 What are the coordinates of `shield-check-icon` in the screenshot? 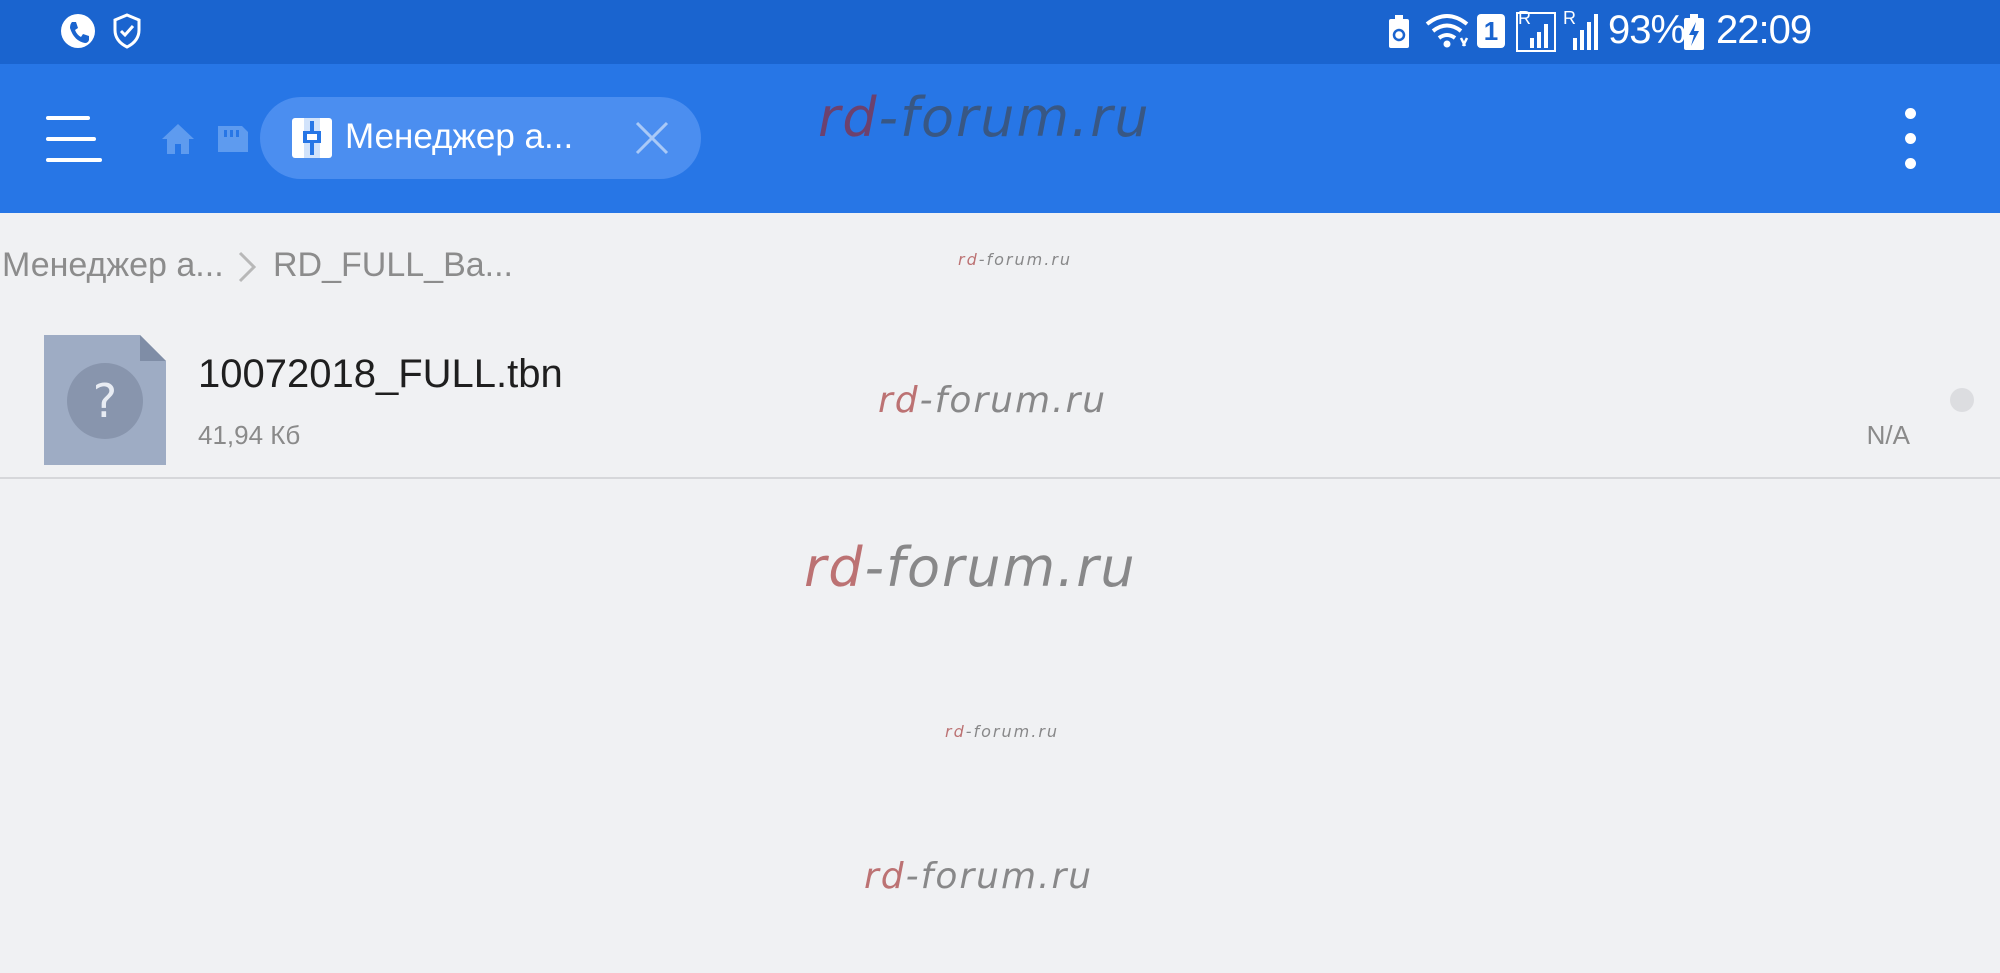 It's located at (127, 31).